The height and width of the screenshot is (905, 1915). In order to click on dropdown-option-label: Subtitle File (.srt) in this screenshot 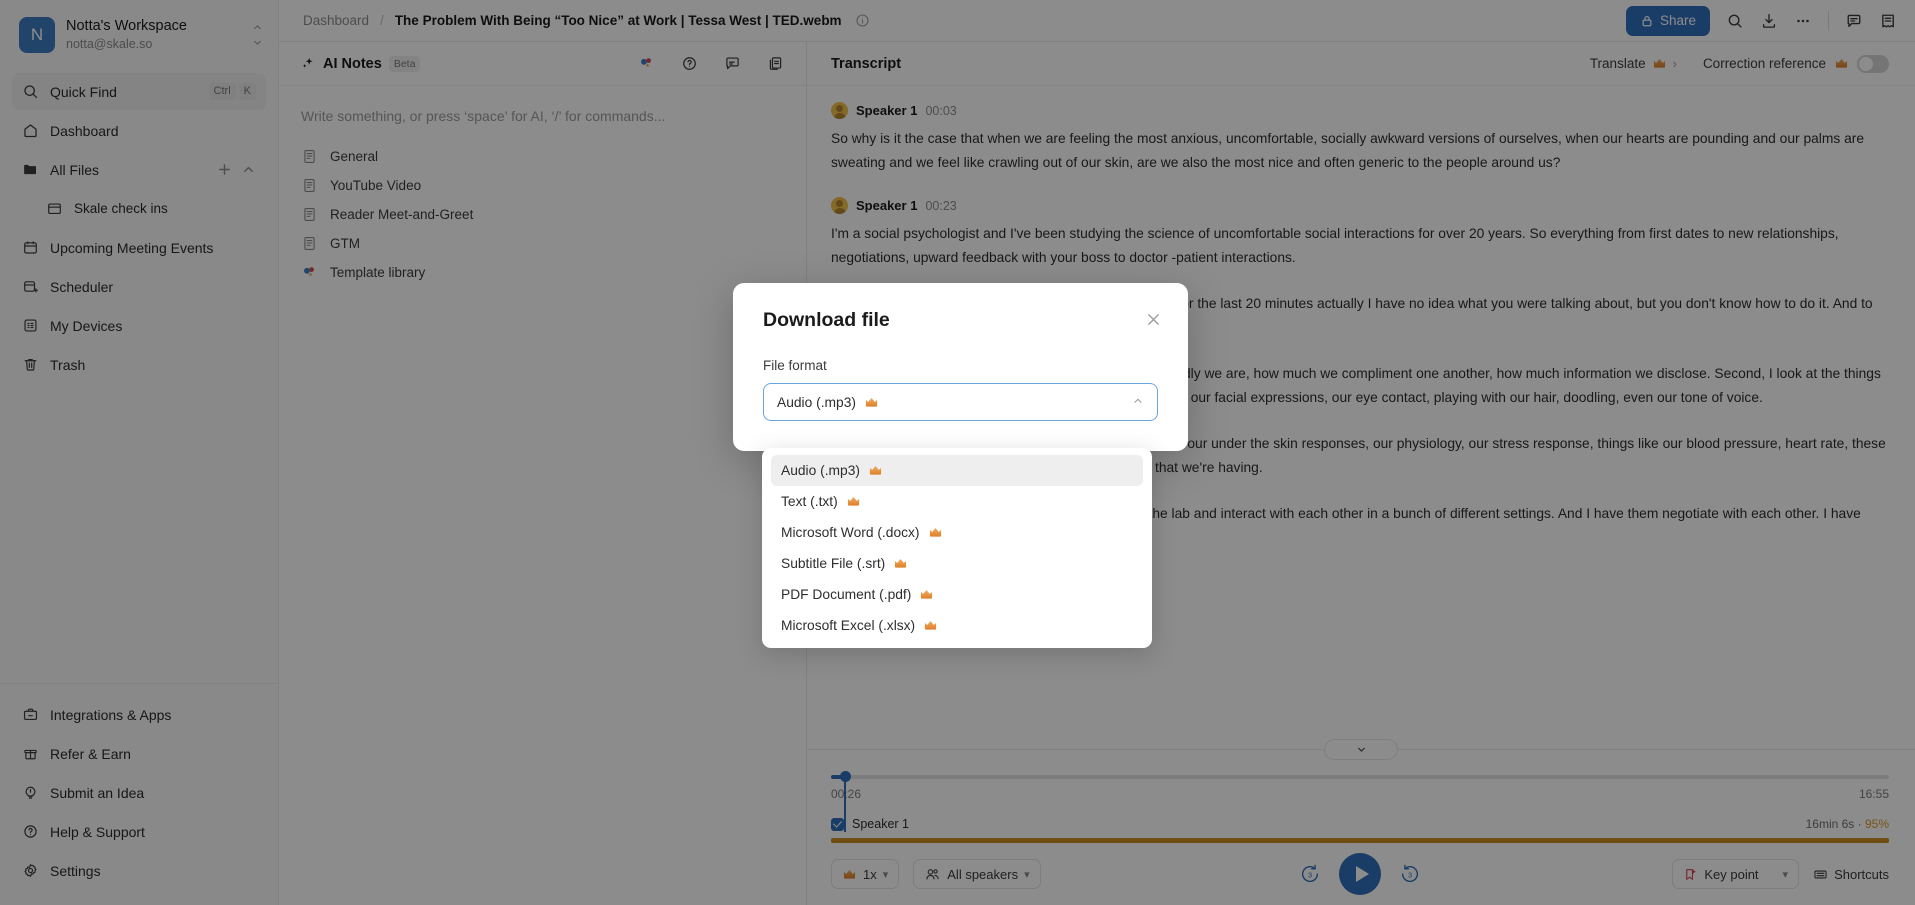, I will do `click(833, 563)`.